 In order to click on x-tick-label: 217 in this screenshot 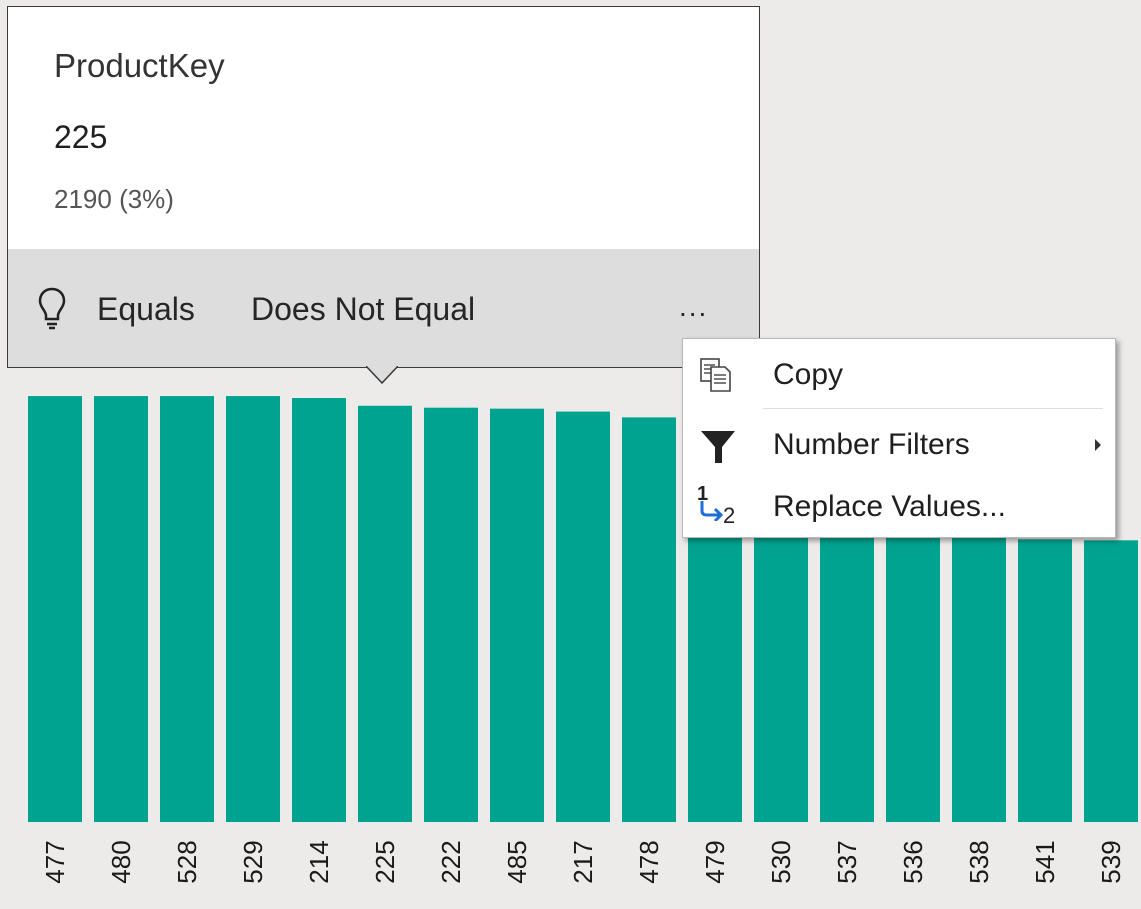, I will do `click(583, 861)`.